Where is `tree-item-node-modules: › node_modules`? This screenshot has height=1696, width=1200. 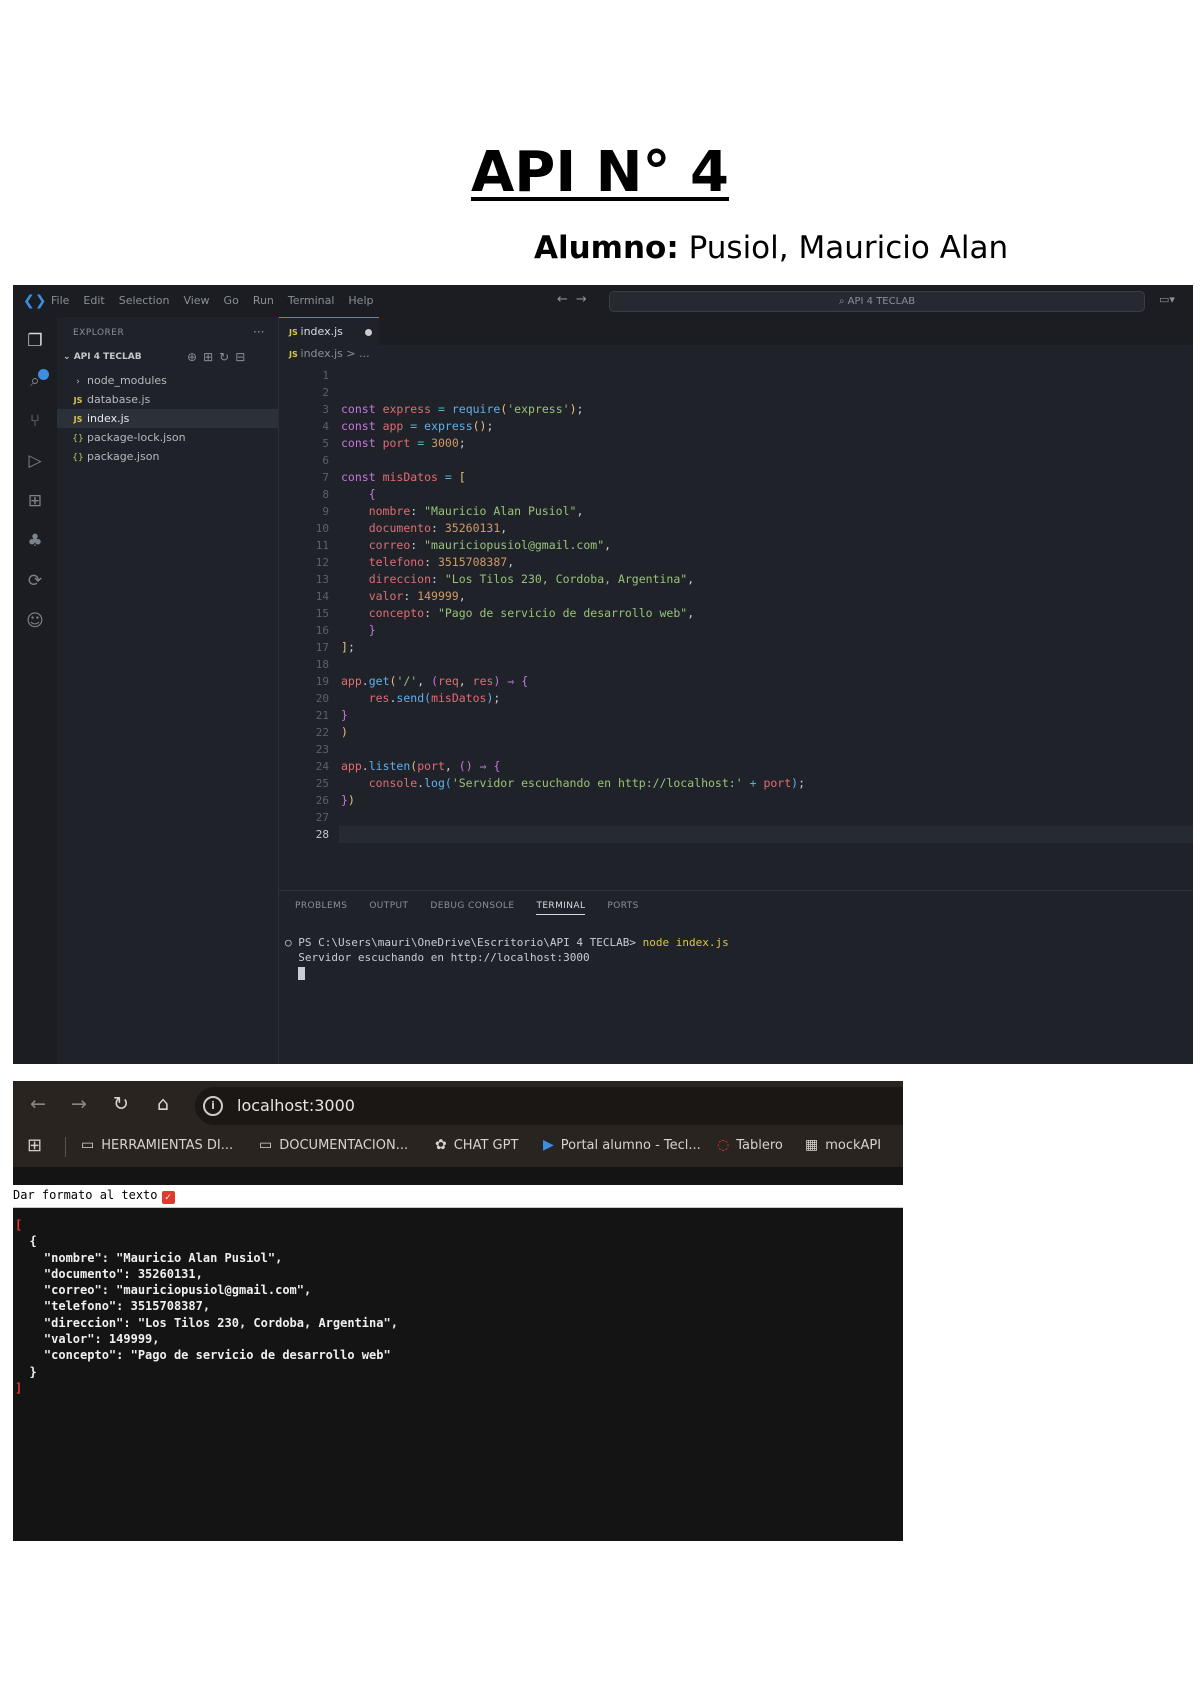 tree-item-node-modules: › node_modules is located at coordinates (167, 380).